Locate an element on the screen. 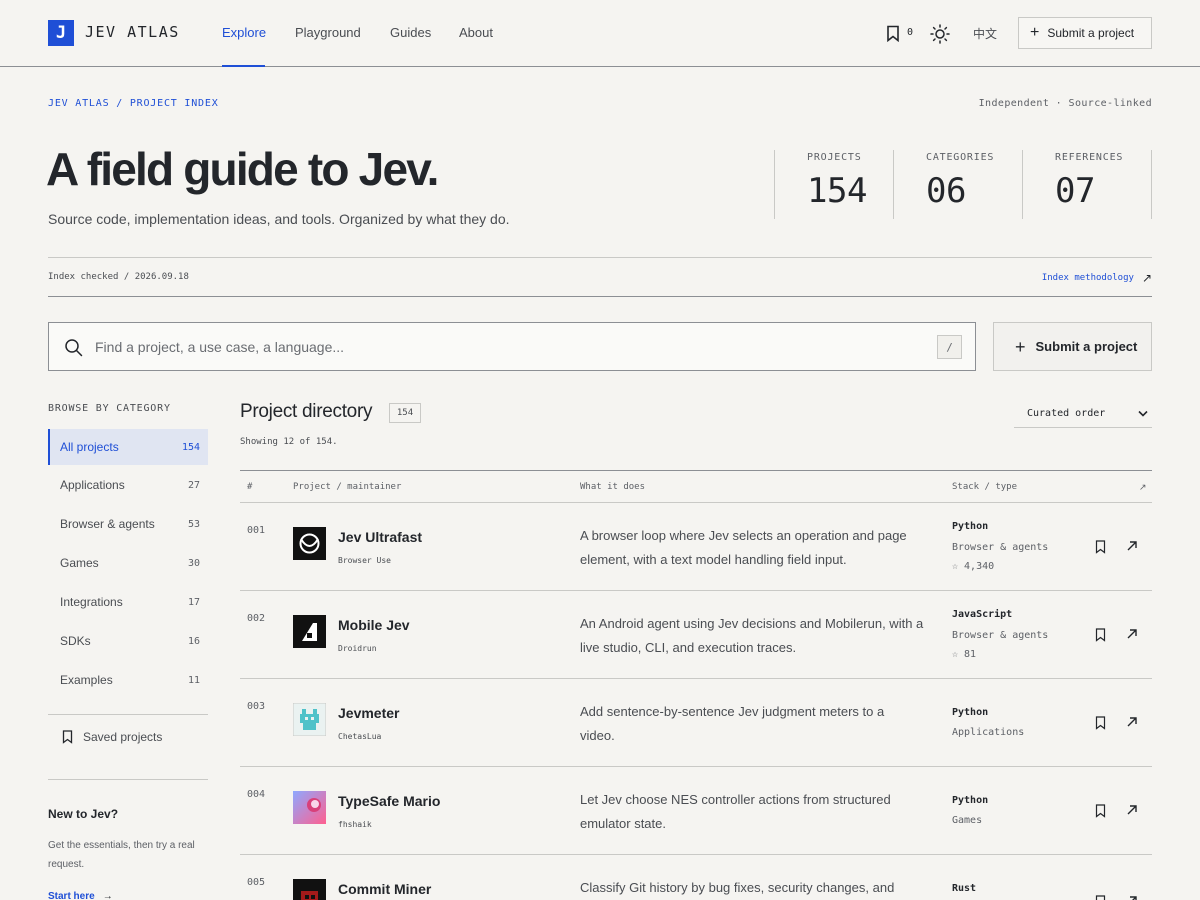 The image size is (1200, 900). row-number: 004 is located at coordinates (256, 794).